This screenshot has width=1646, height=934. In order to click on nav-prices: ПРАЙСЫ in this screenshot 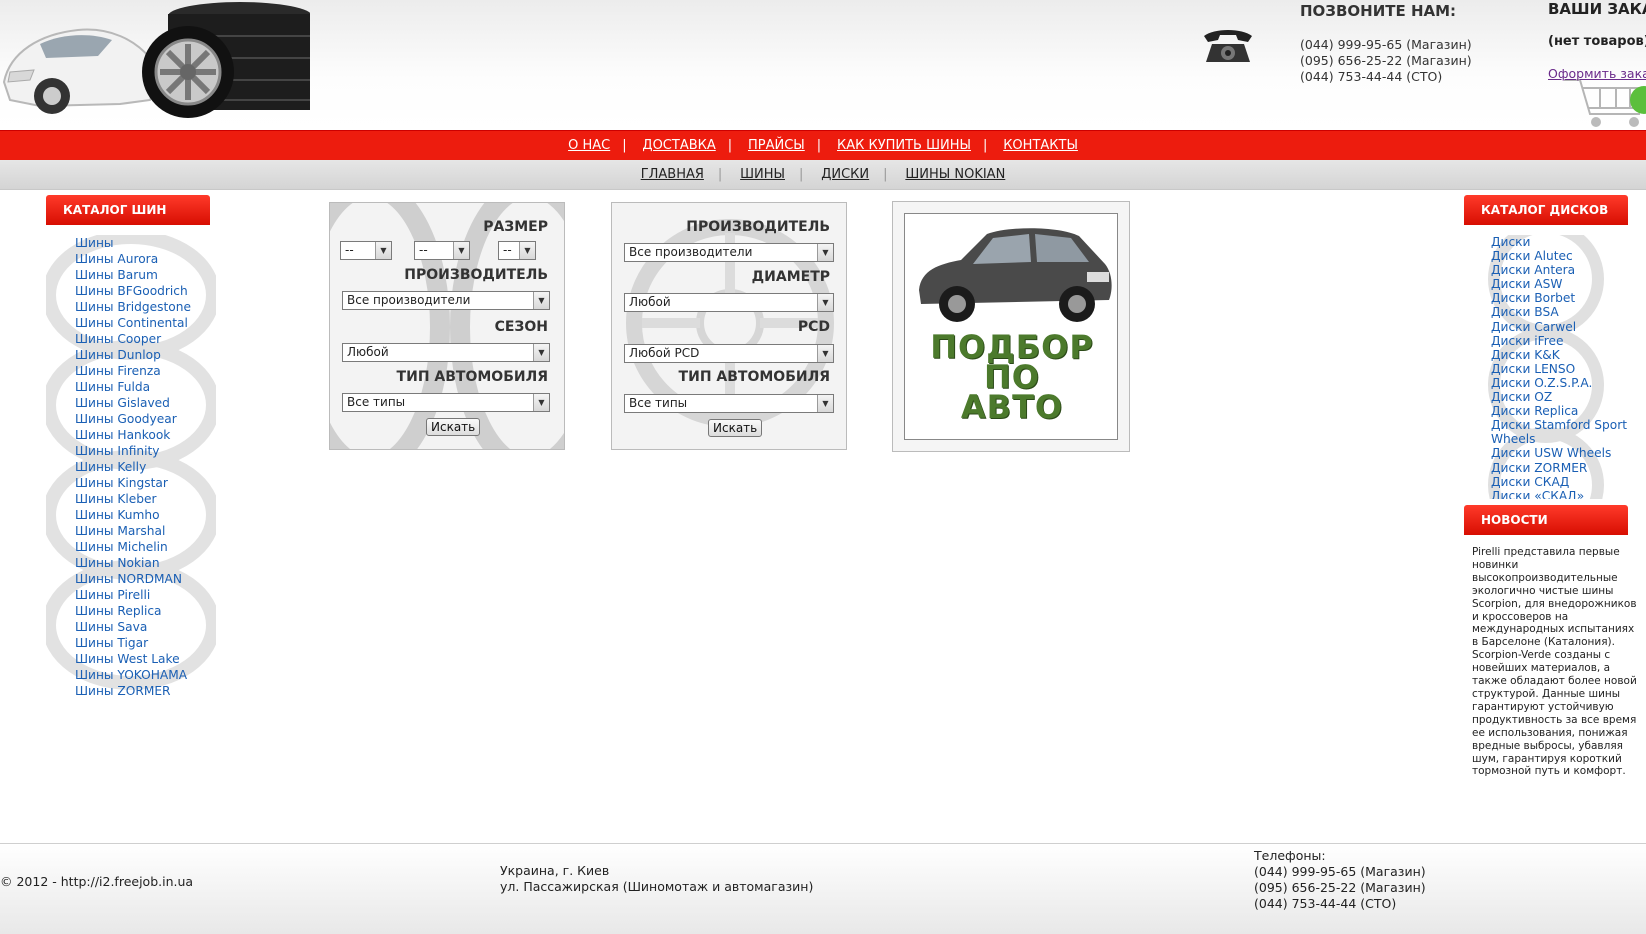, I will do `click(776, 145)`.